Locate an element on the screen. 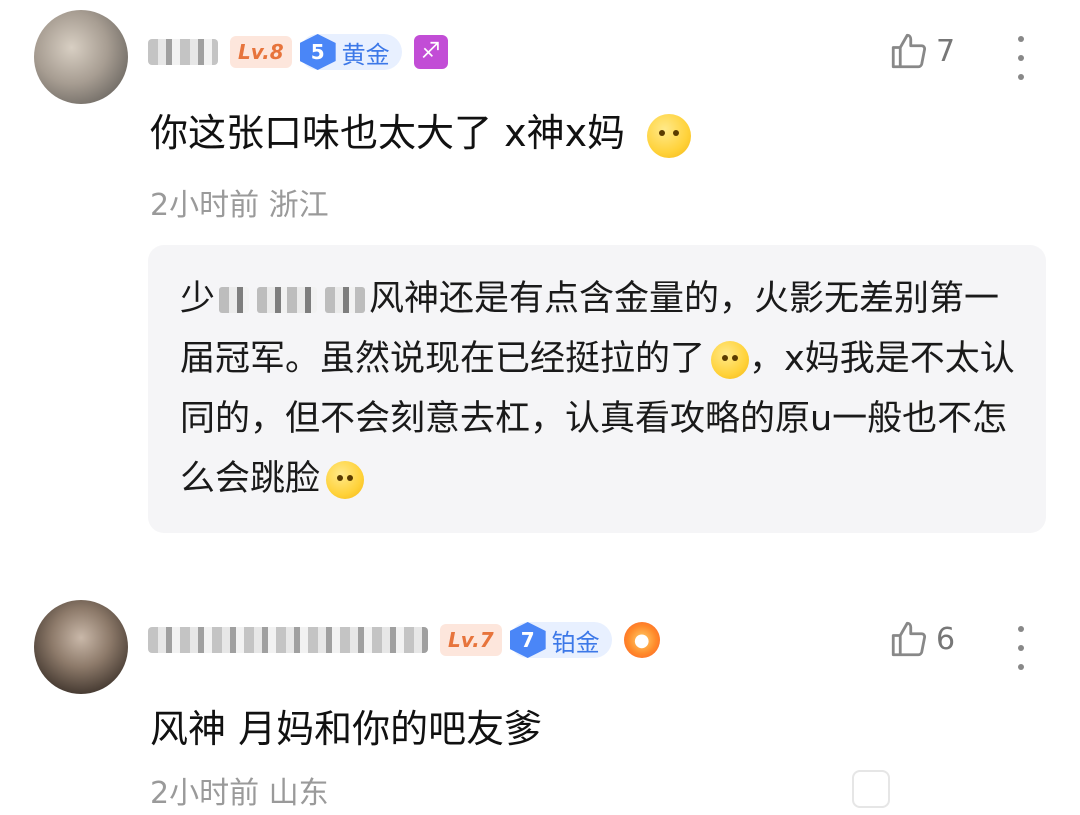 The height and width of the screenshot is (815, 1080). like-button: 6 is located at coordinates (921, 639).